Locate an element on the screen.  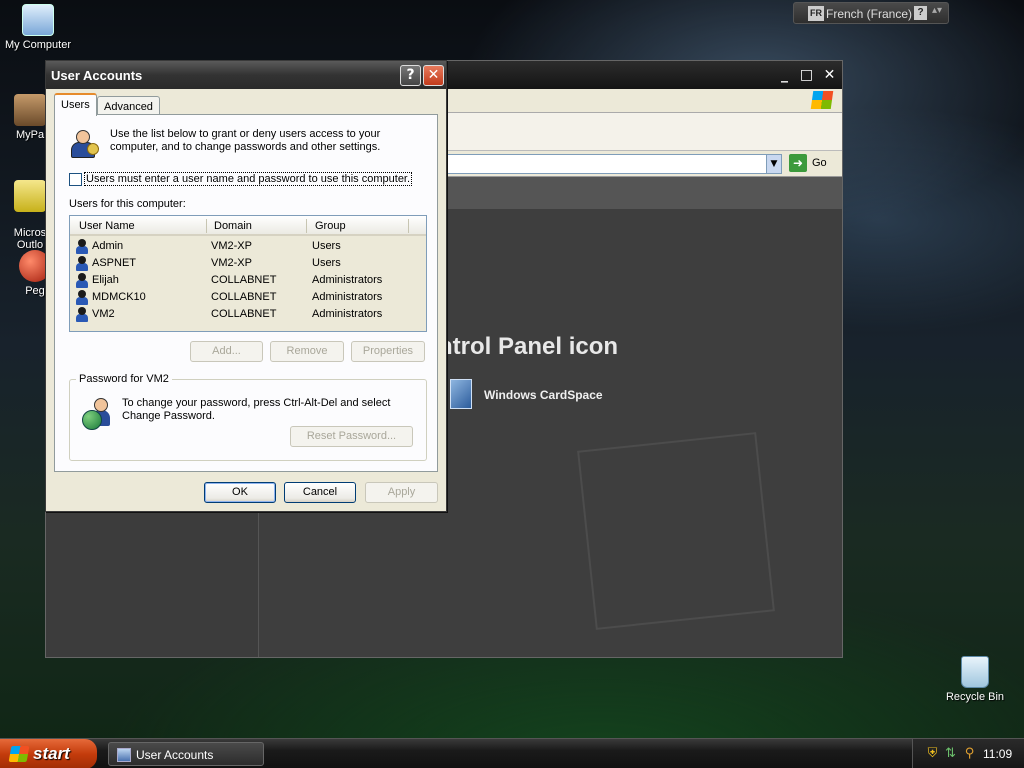
users-list-label: Users for this computer: is located at coordinates (127, 204).